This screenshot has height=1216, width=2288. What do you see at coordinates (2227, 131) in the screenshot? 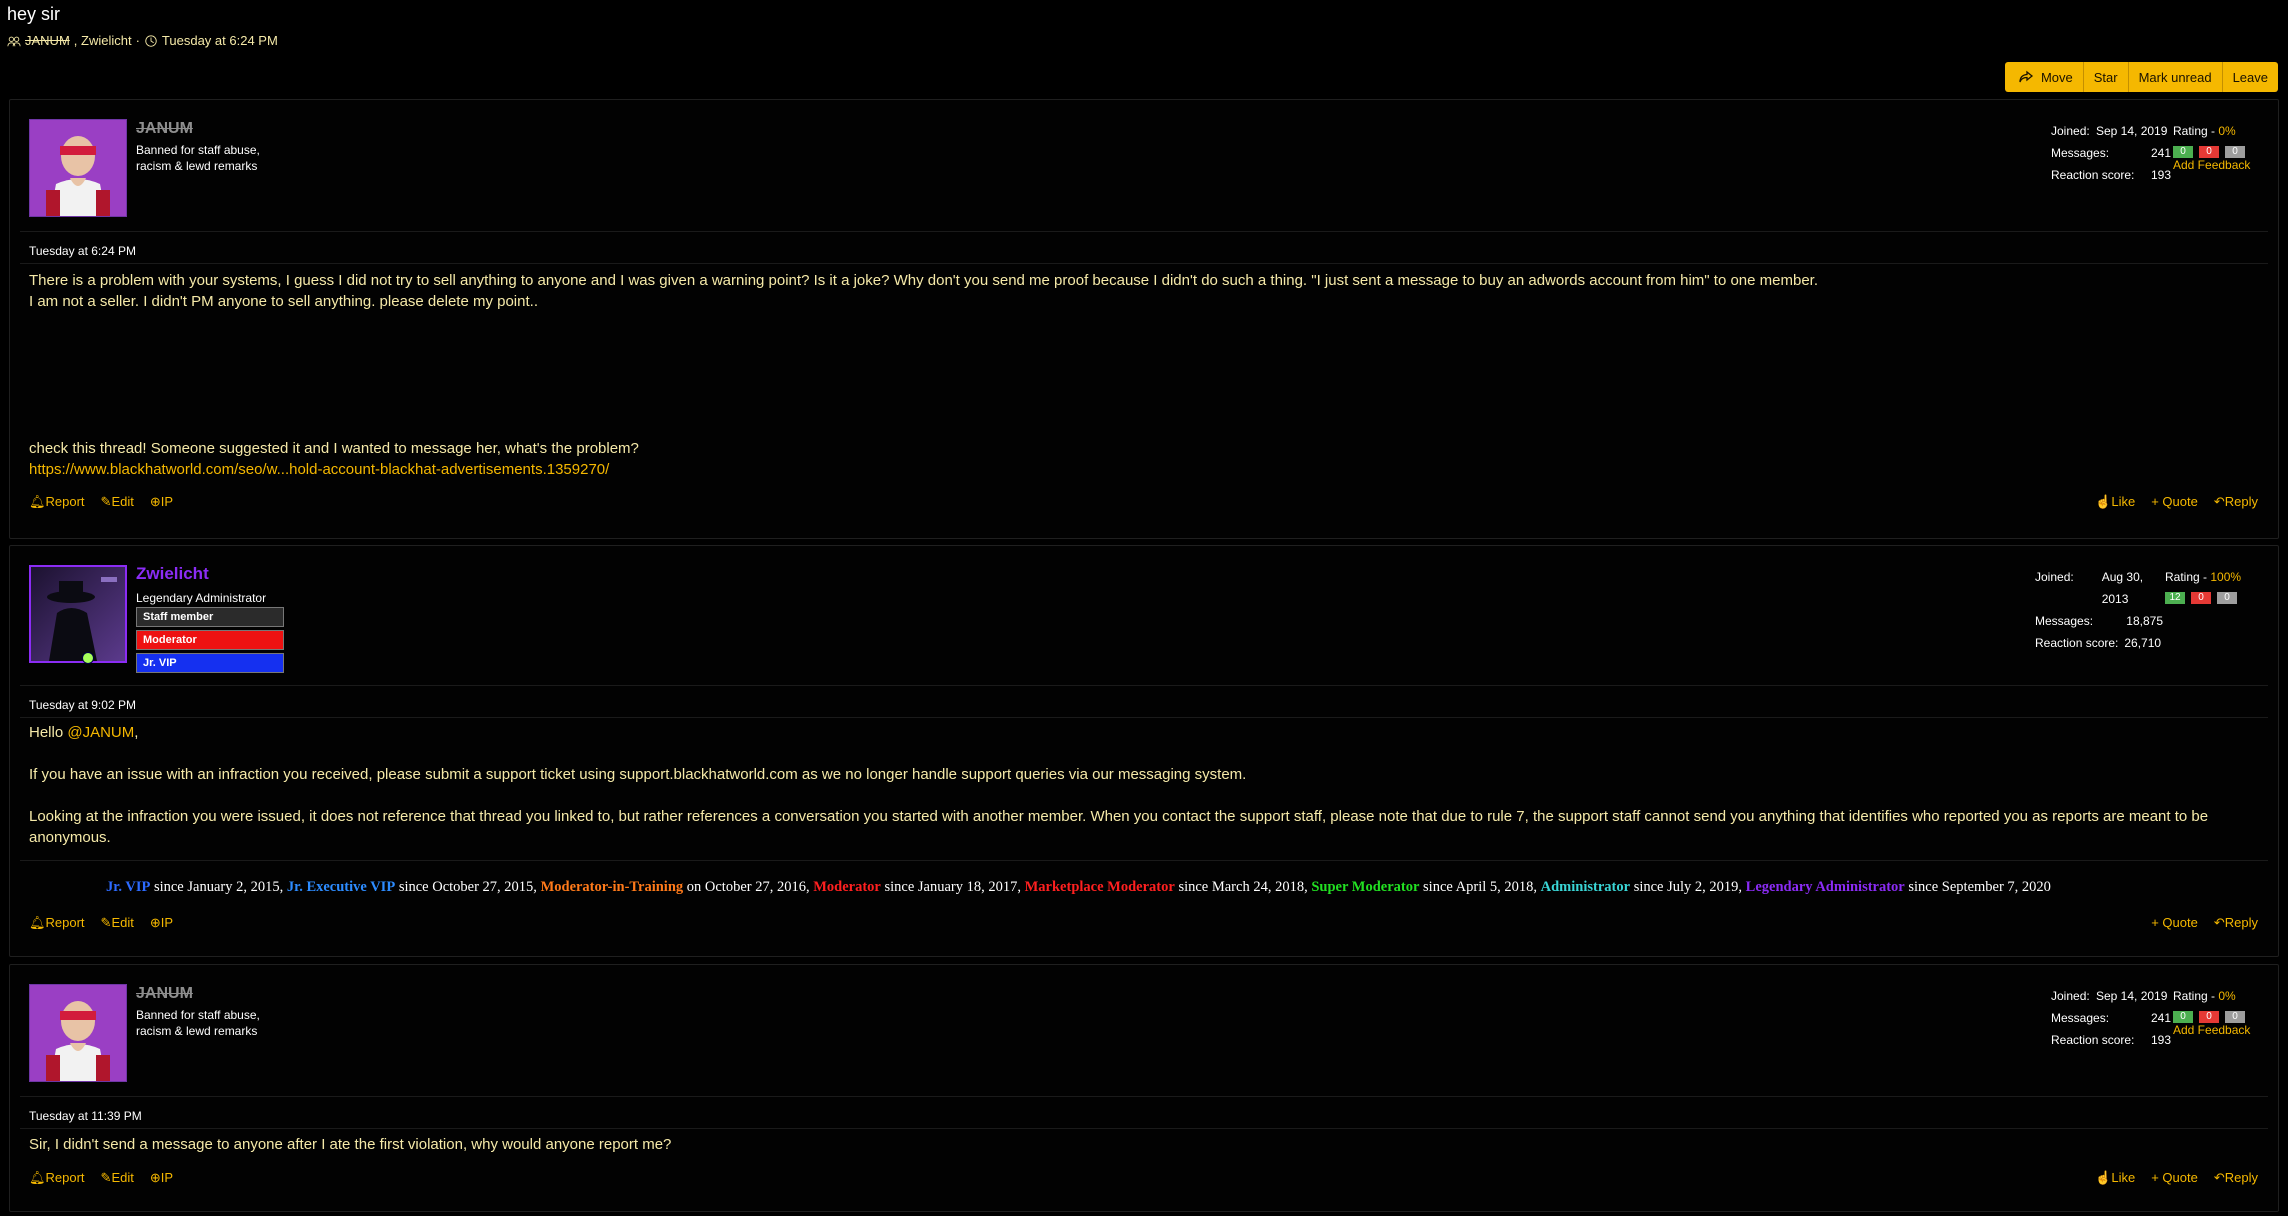
I see `rating-value: 0%` at bounding box center [2227, 131].